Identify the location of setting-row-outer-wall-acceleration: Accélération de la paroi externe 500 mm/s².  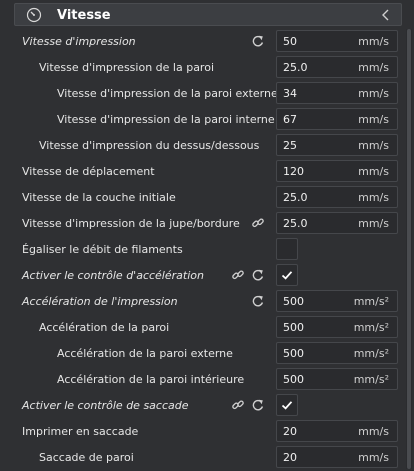
(203, 354).